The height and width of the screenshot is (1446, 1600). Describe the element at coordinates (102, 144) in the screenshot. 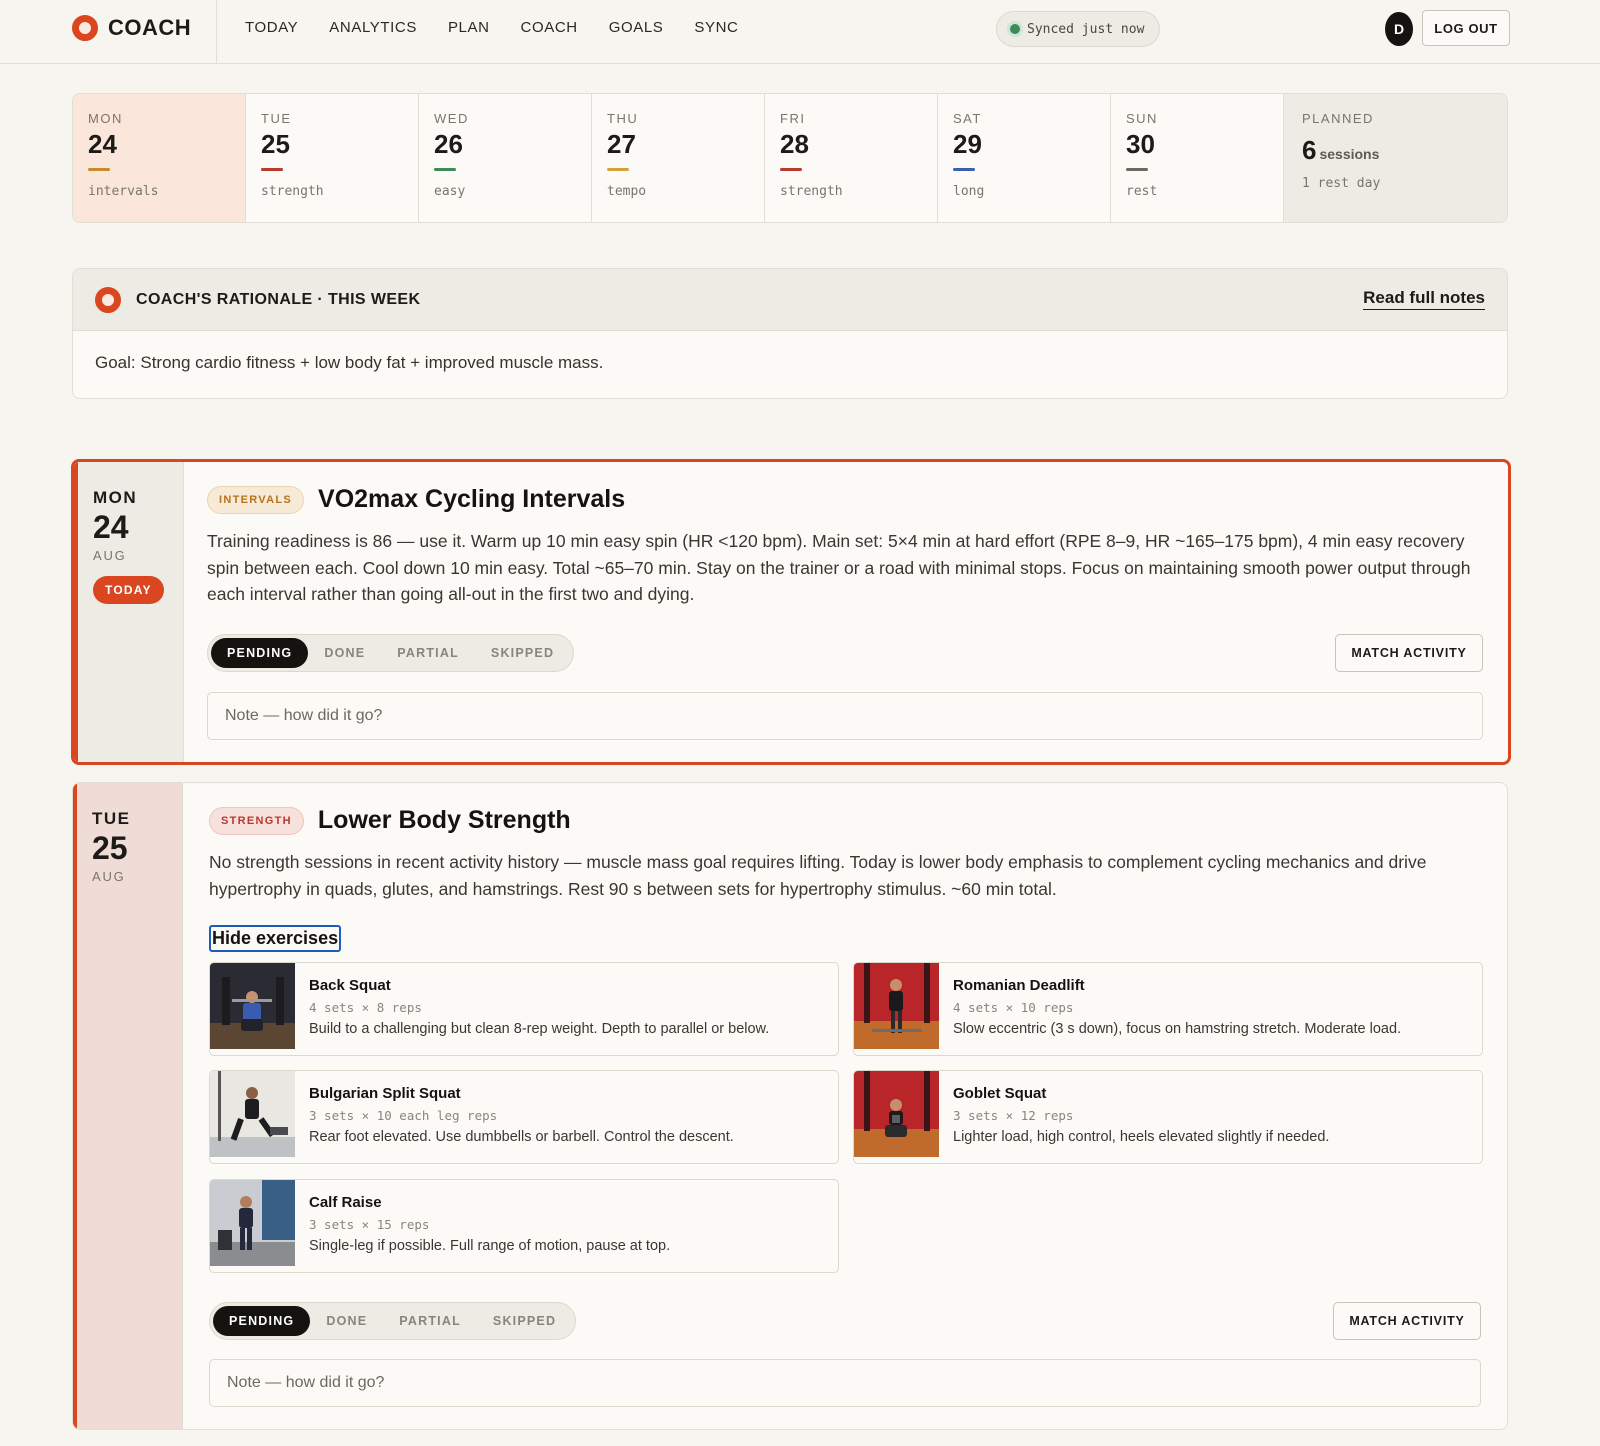

I see `day-number: 24` at that location.